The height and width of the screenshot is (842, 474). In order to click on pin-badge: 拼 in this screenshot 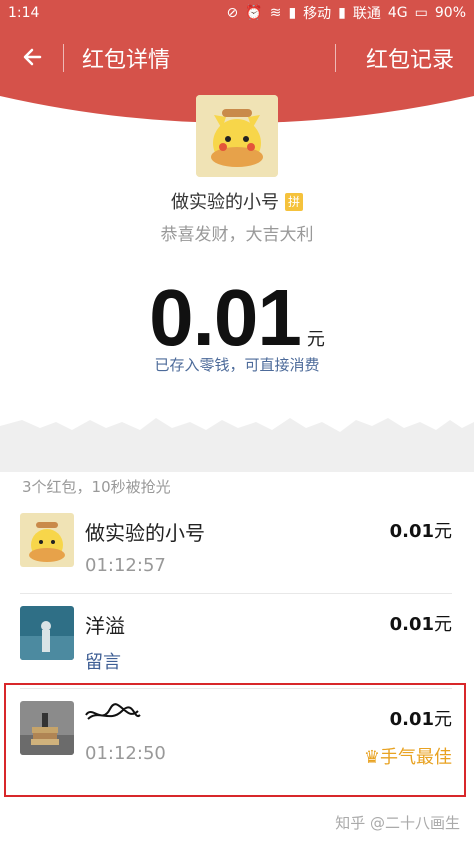, I will do `click(294, 202)`.